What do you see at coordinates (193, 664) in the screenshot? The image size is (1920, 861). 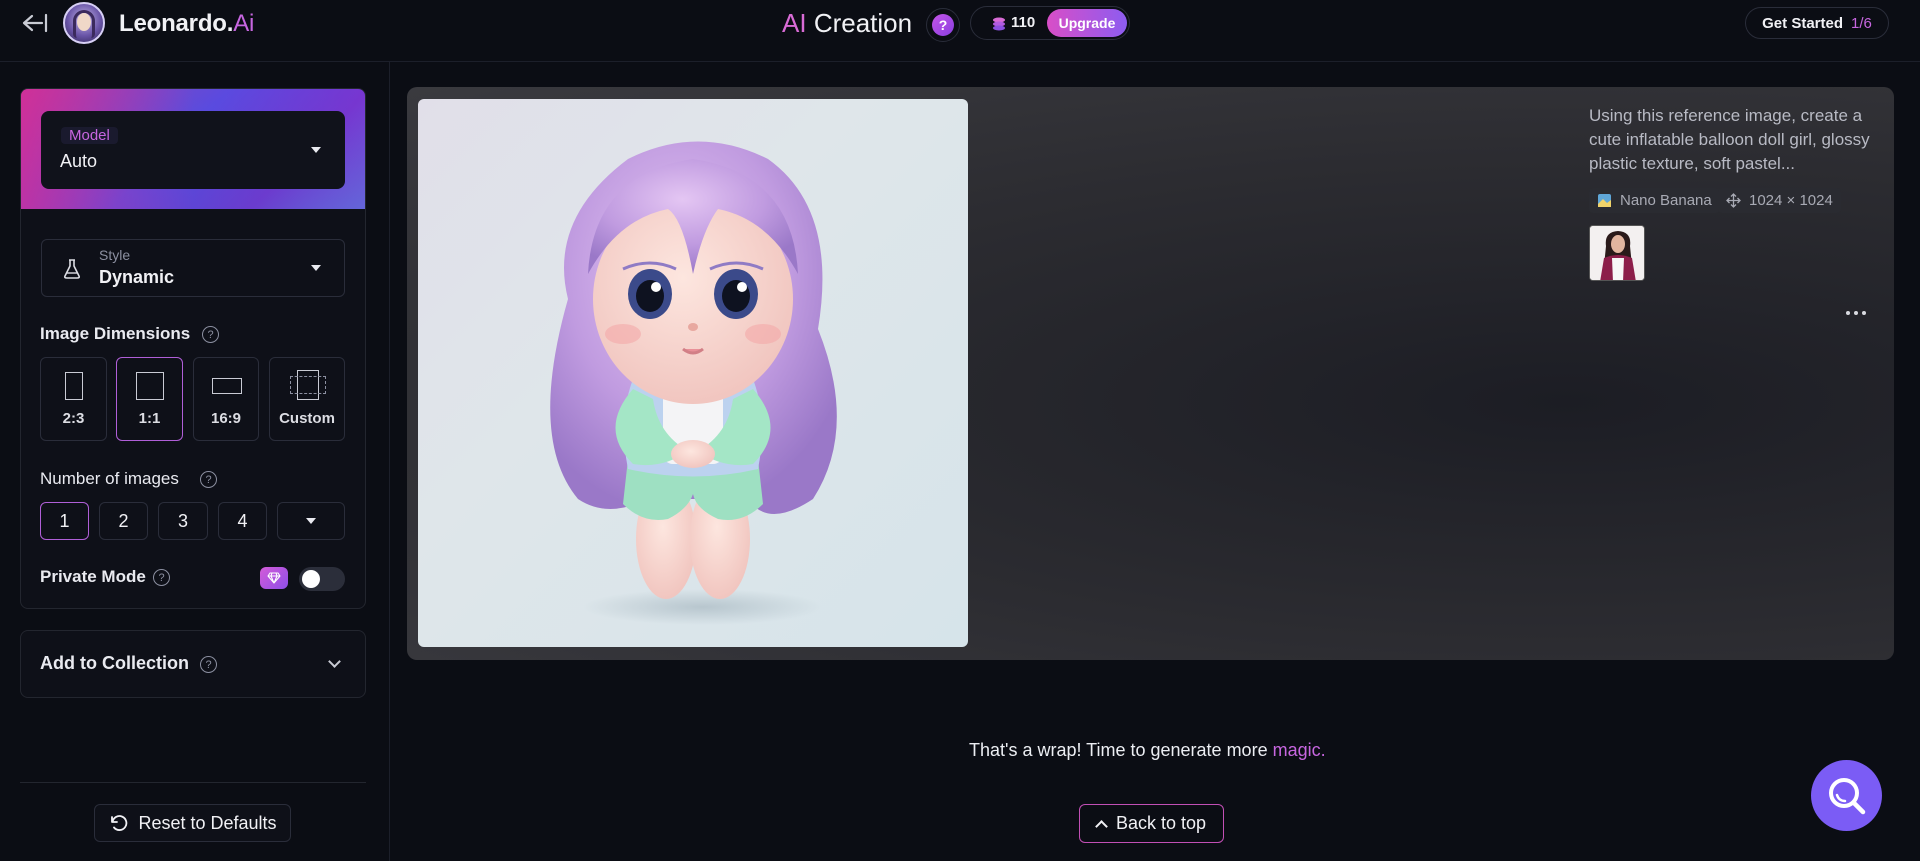 I see `add-to-collection-section: Add to Collection ?` at bounding box center [193, 664].